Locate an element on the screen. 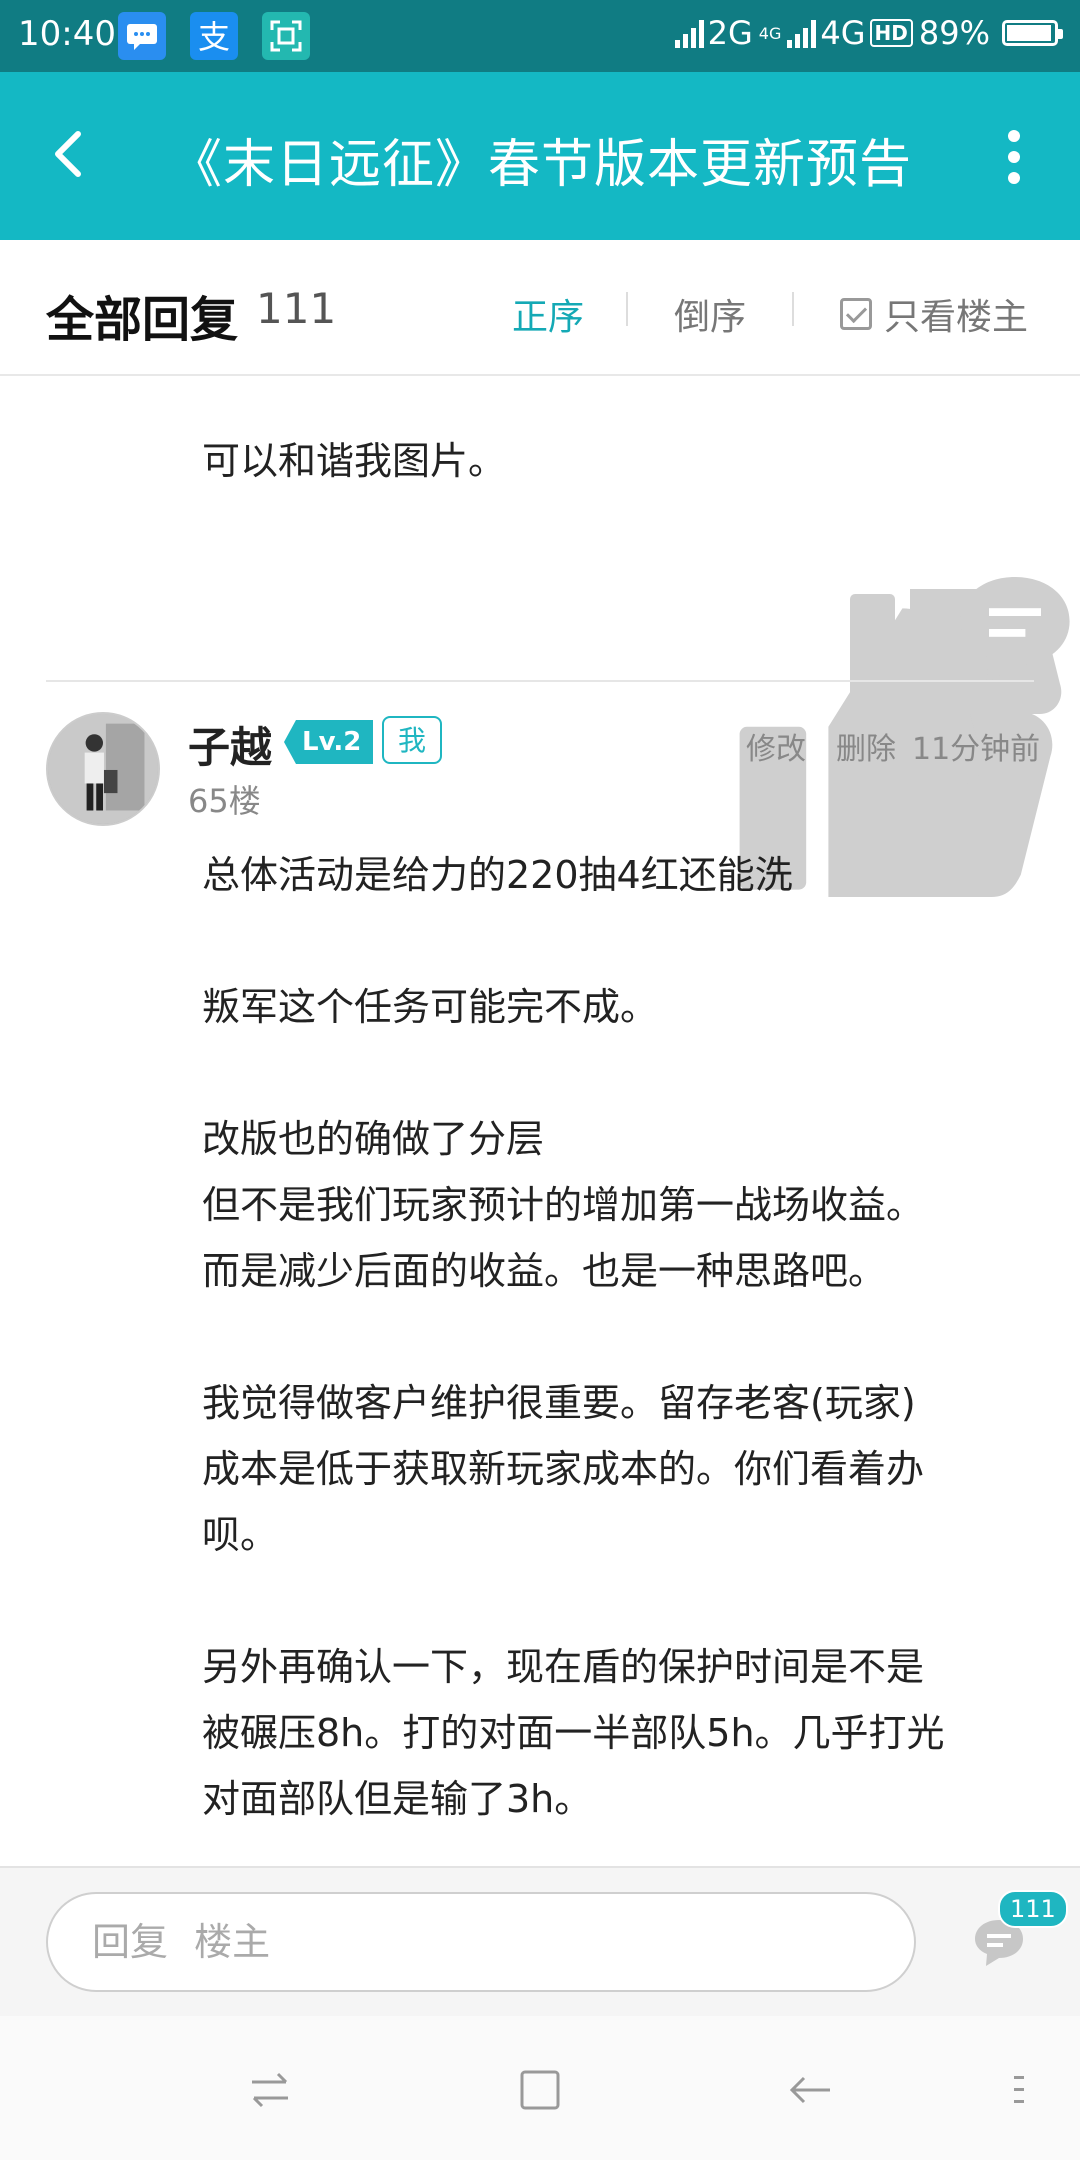  network-type-2: 4G is located at coordinates (843, 33).